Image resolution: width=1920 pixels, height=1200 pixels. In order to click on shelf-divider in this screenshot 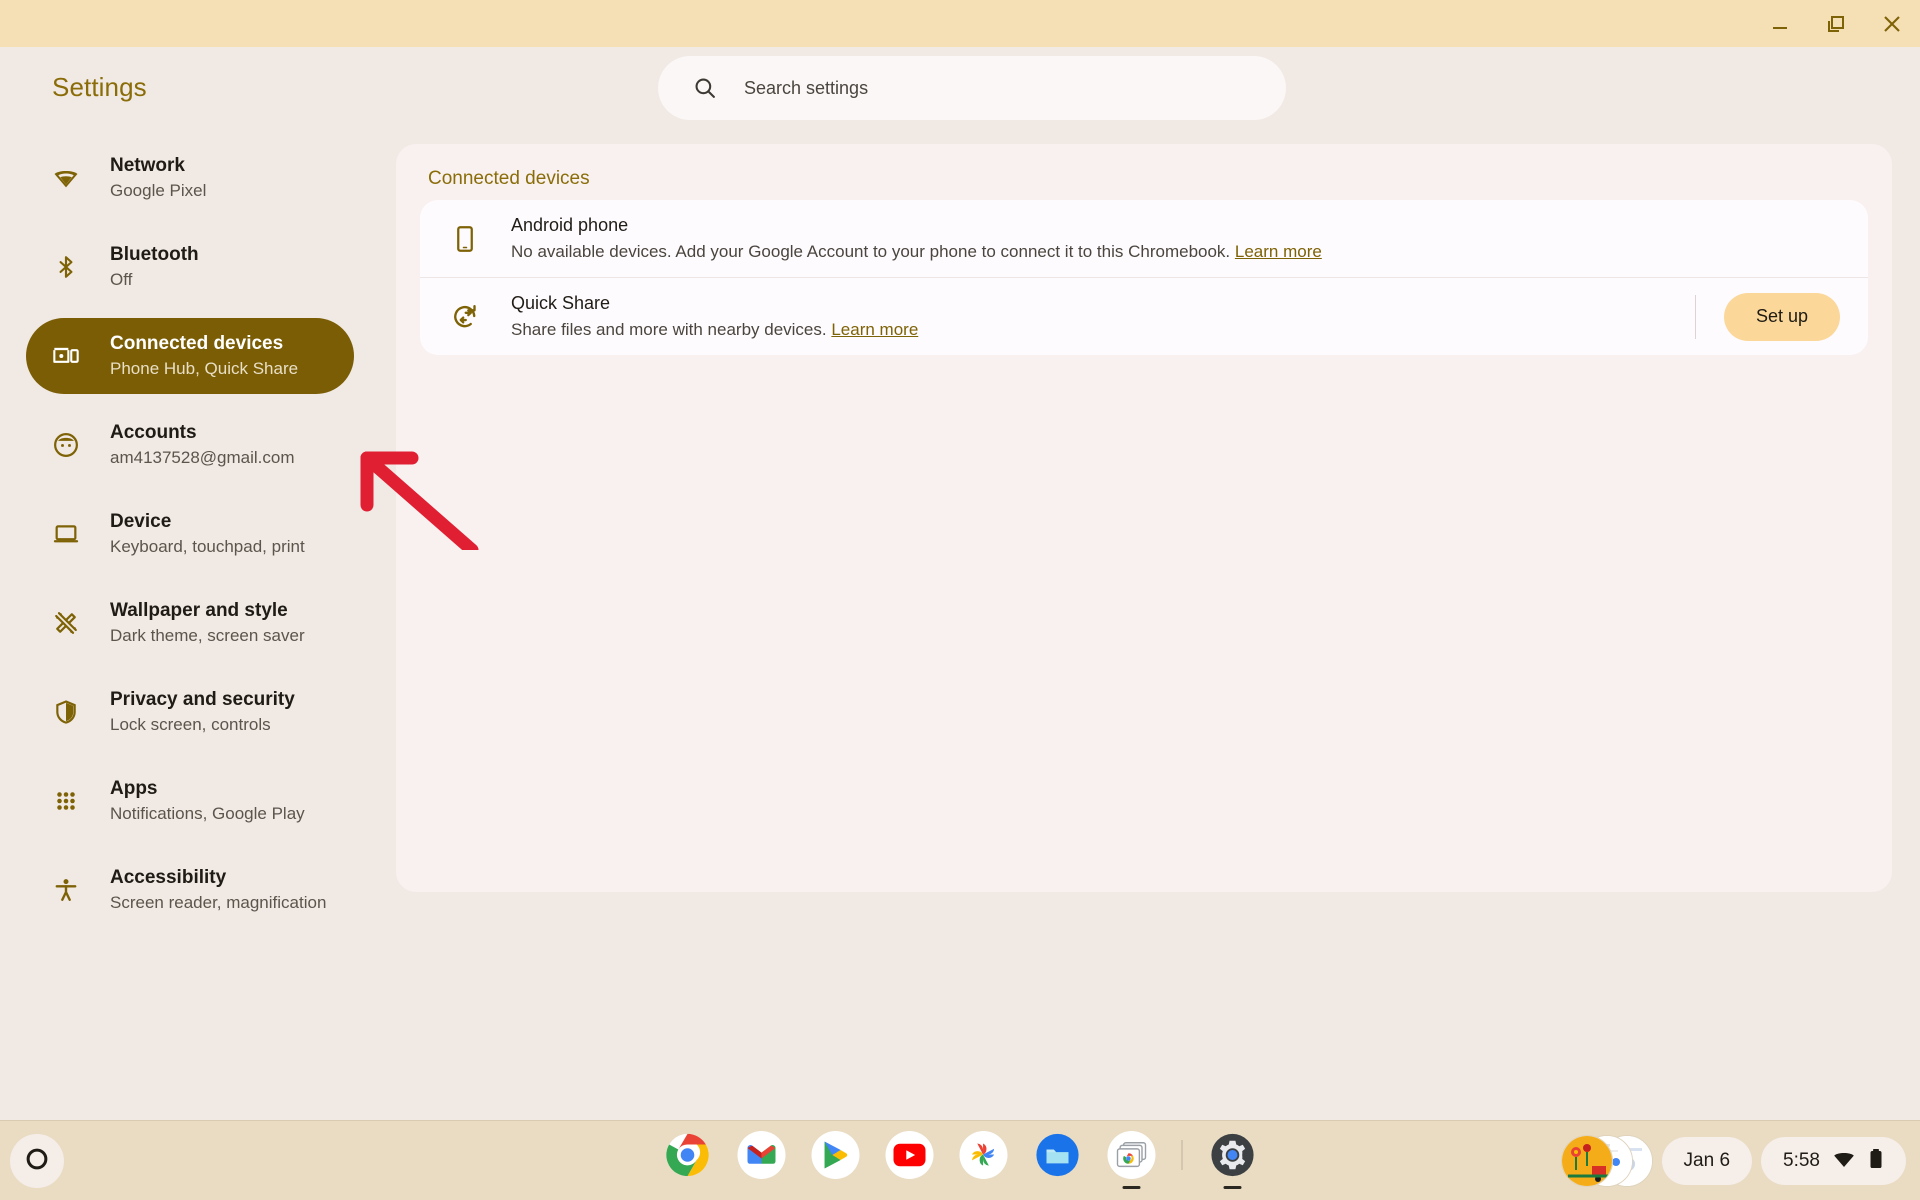, I will do `click(1182, 1155)`.